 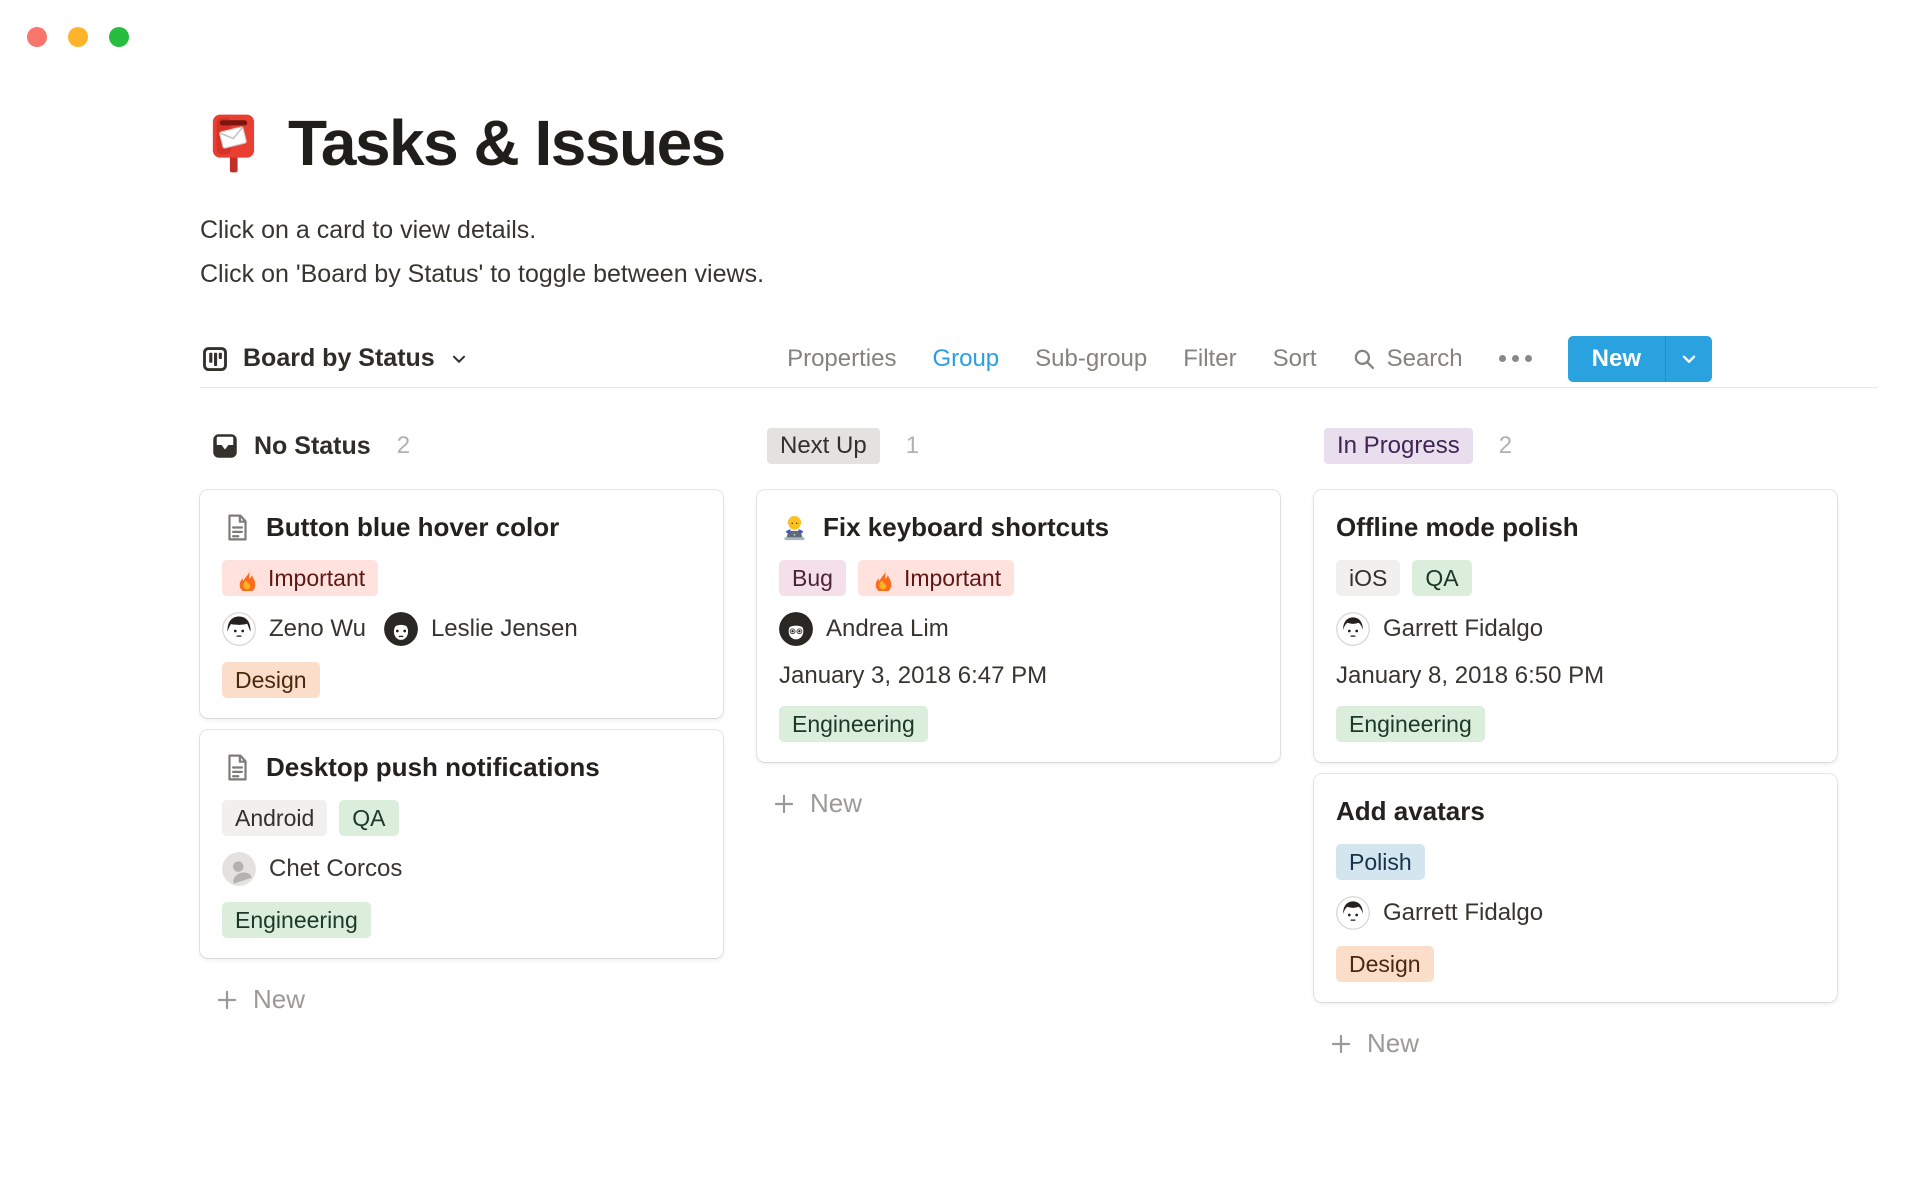 I want to click on column-status-pill-next-up: Next Up, so click(x=823, y=446).